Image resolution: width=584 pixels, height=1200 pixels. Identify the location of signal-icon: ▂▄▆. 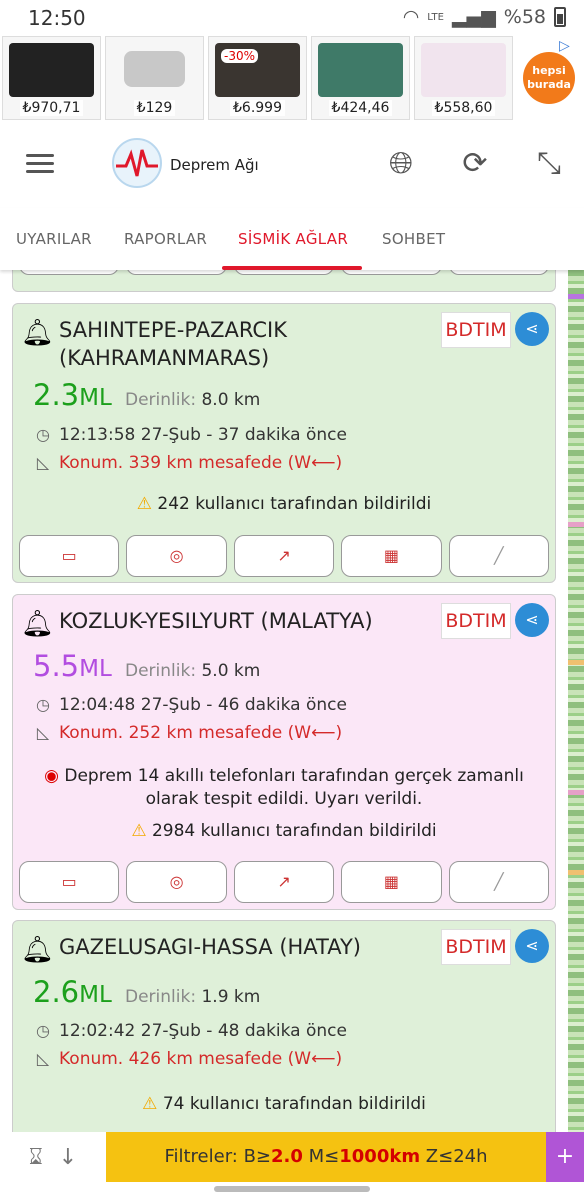
(473, 17).